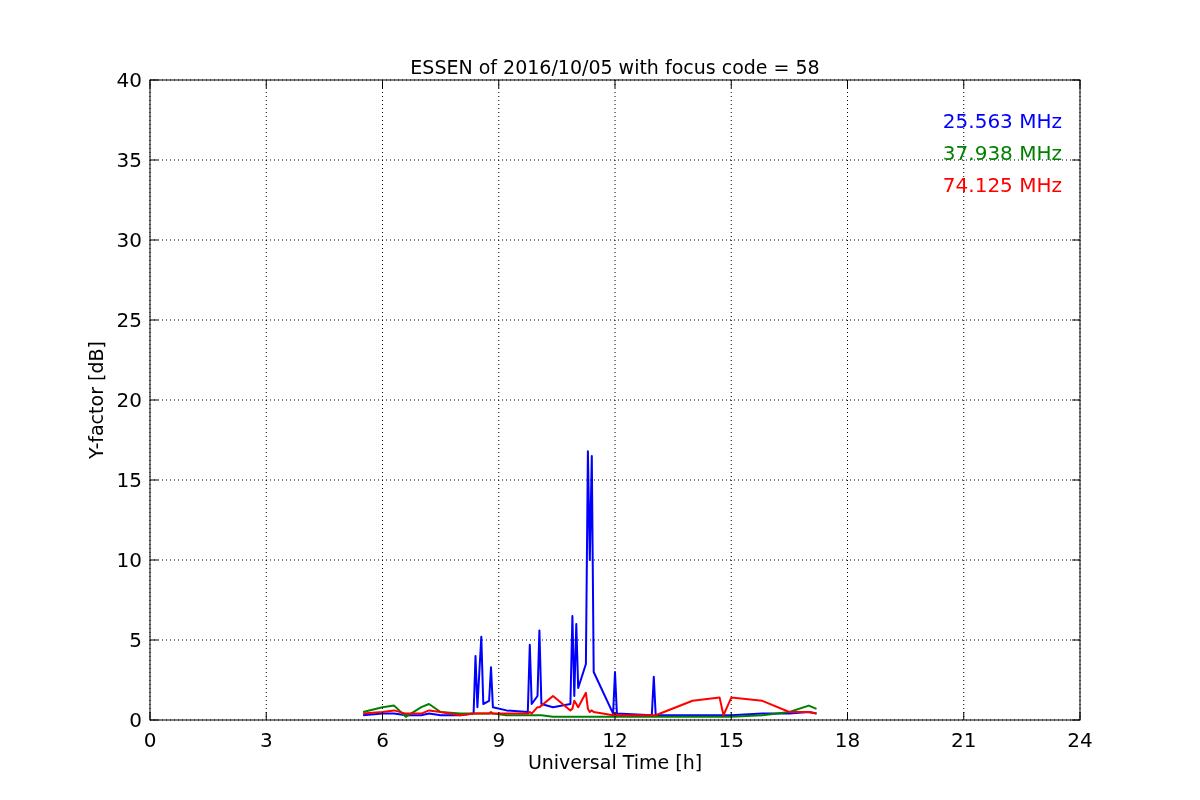 This screenshot has width=1200, height=800. Describe the element at coordinates (382, 740) in the screenshot. I see `x-tick-label: 6` at that location.